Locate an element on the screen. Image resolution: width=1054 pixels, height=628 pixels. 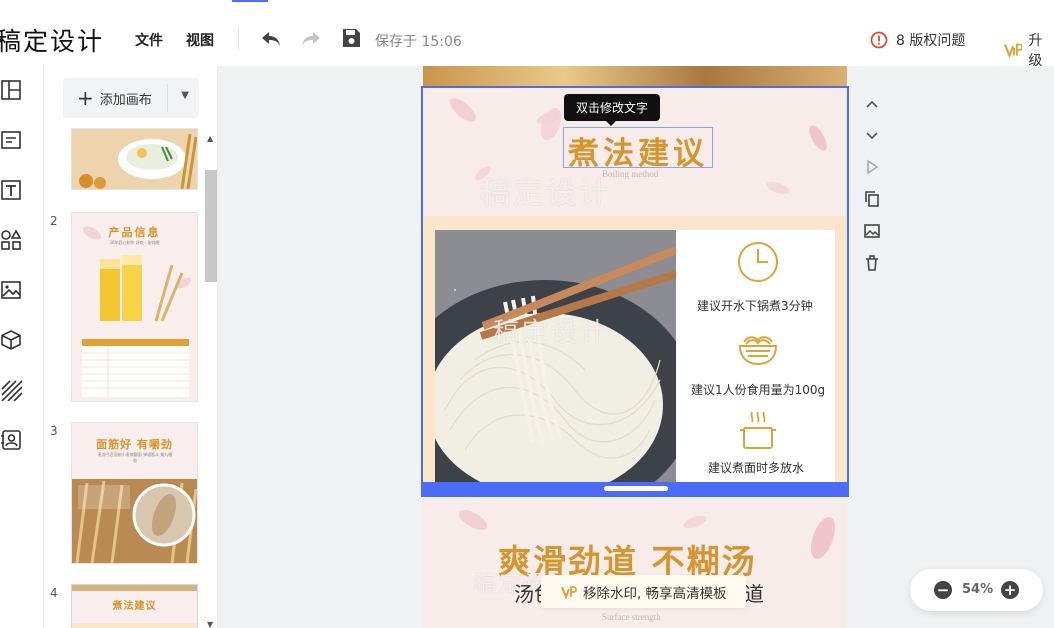
remove-watermark-banner: 移除水印, 畅享高清模板 is located at coordinates (643, 591).